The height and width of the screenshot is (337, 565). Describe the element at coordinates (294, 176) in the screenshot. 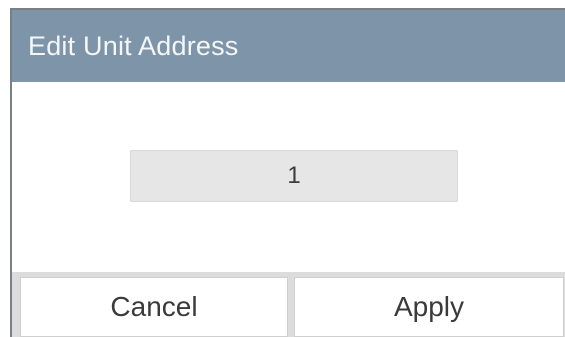

I see `unit-address-field: 1` at that location.